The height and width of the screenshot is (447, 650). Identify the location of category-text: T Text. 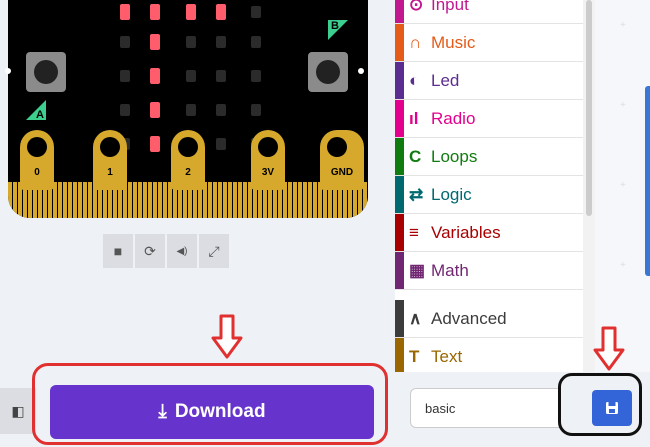
(490, 357).